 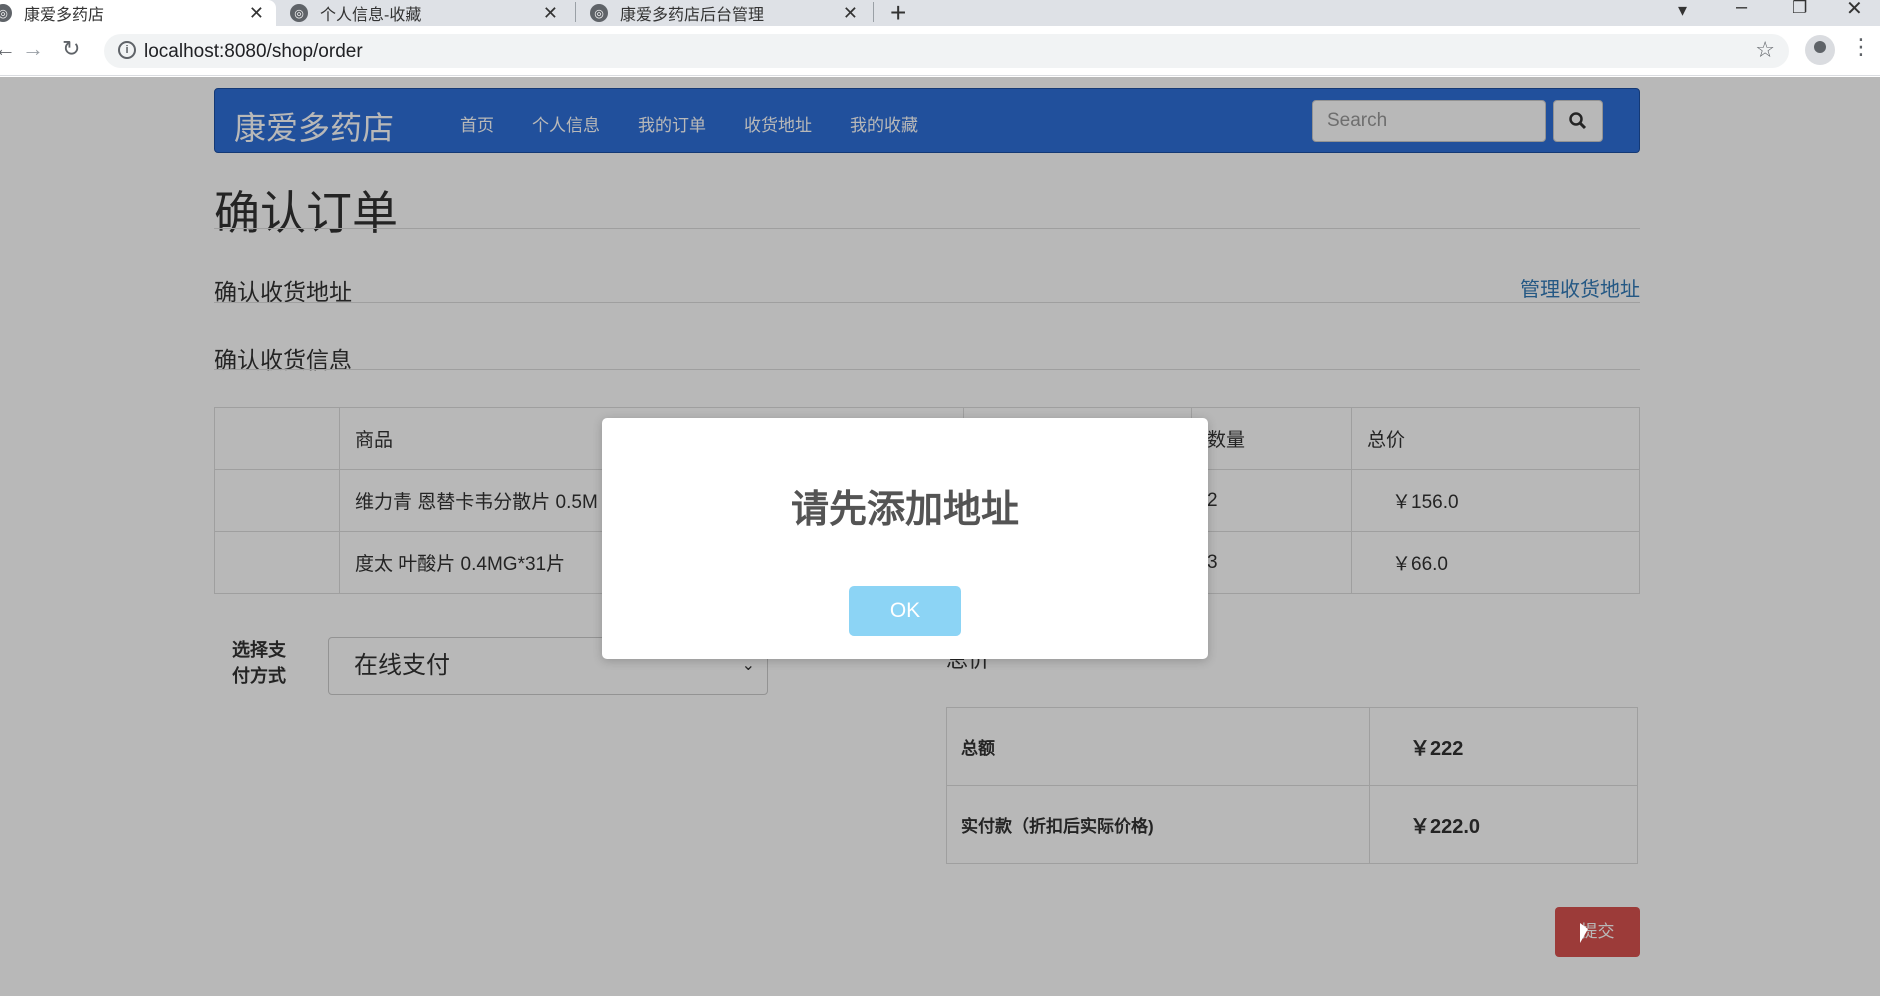 I want to click on tab-profile-favorites: ◎ 个人信息-收藏 ✕, so click(x=430, y=13).